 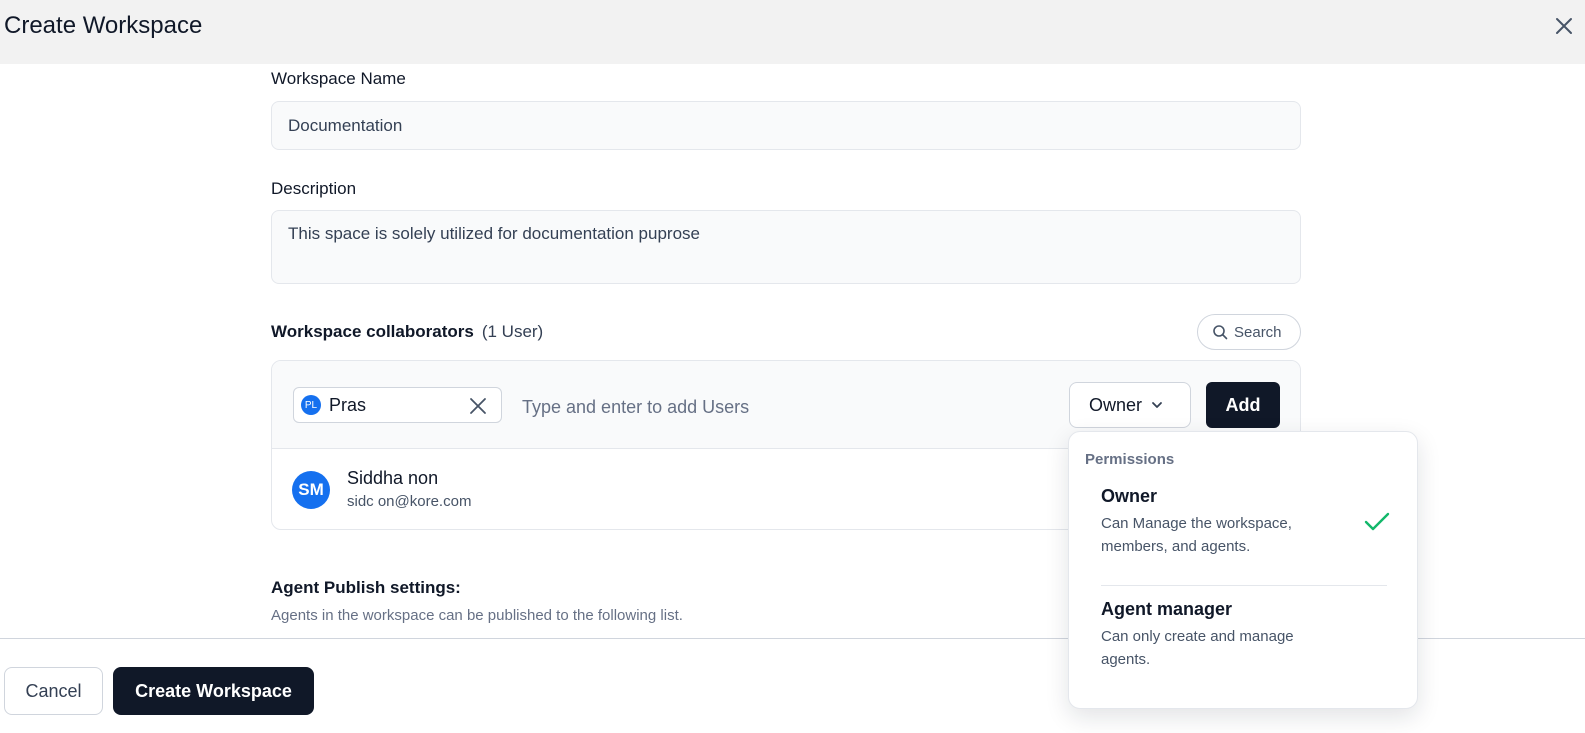 I want to click on collaborators-search-button: Search, so click(x=1249, y=332).